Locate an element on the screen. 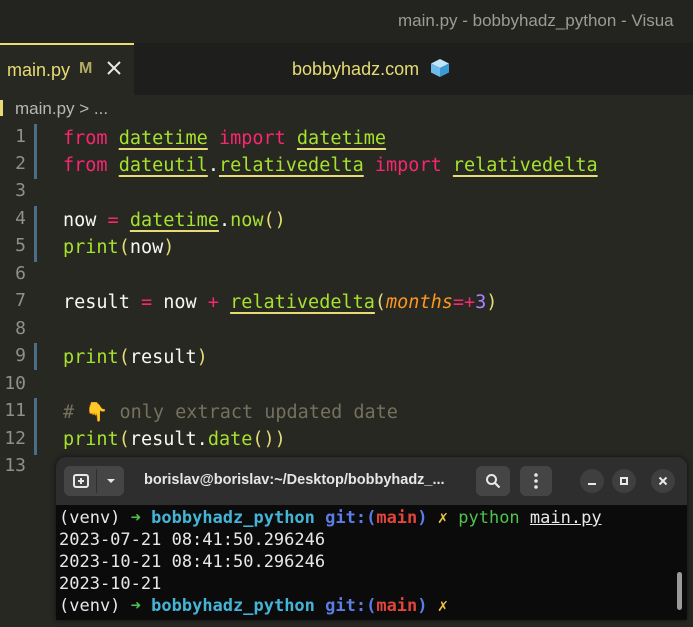  line-number: 9 is located at coordinates (20, 355).